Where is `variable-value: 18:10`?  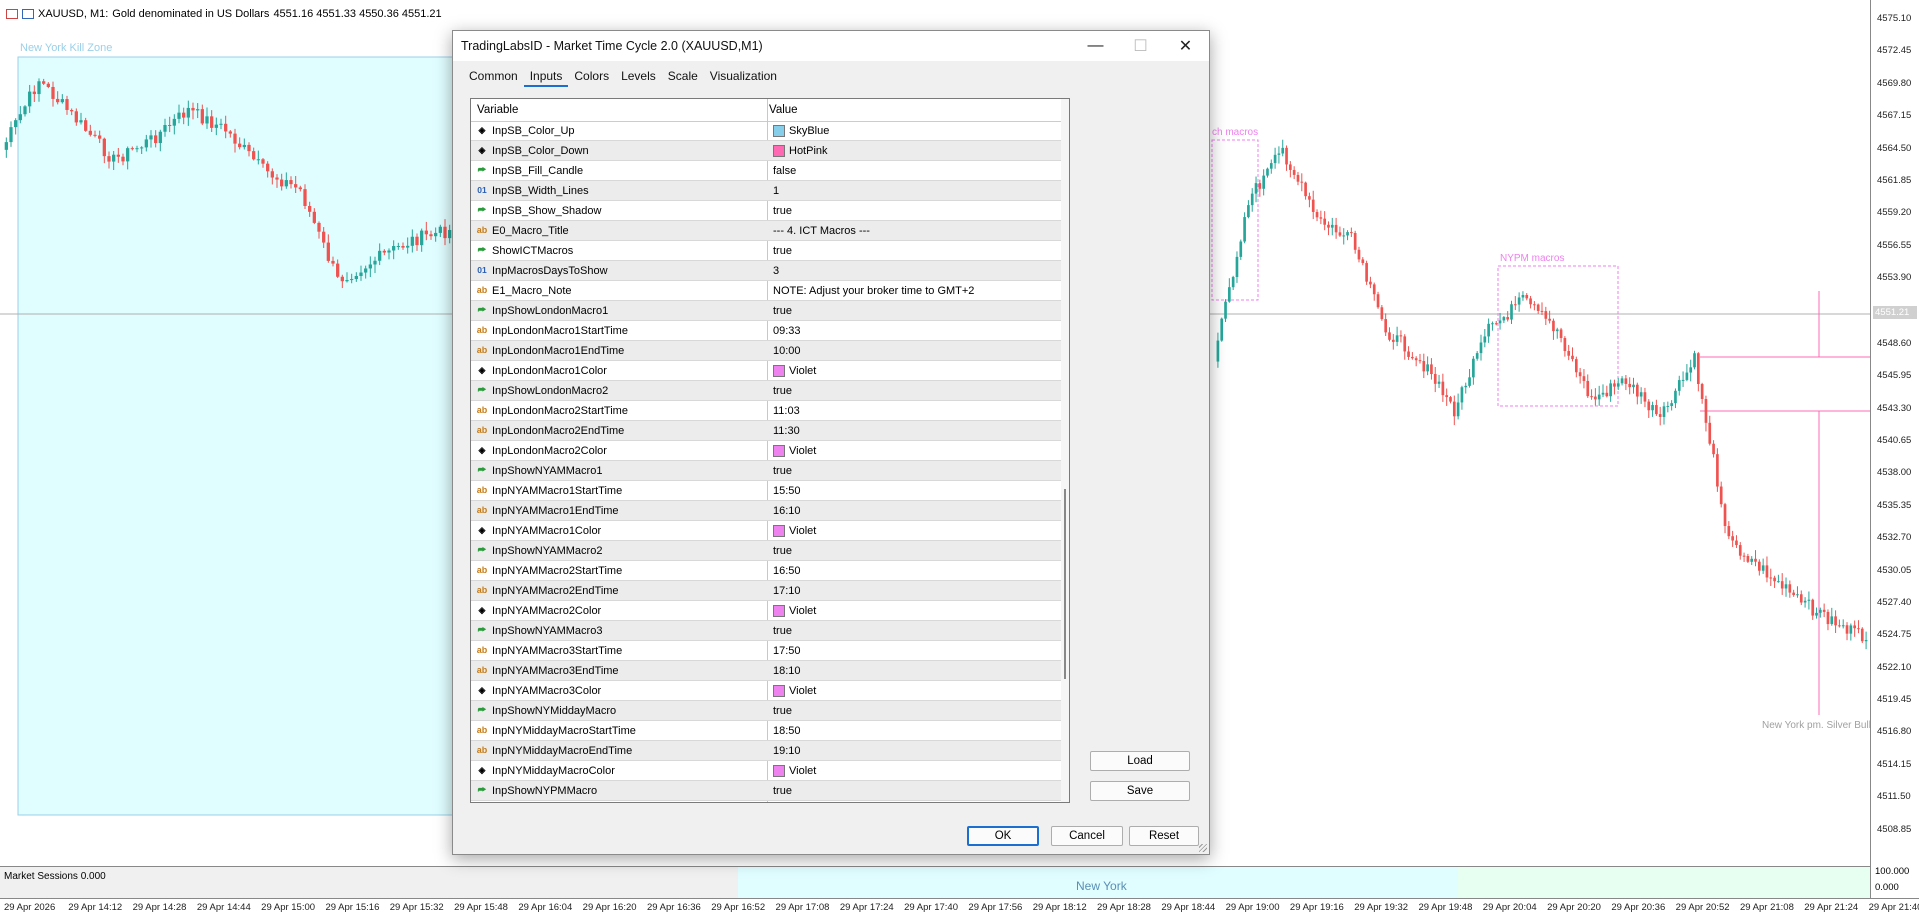 variable-value: 18:10 is located at coordinates (787, 671).